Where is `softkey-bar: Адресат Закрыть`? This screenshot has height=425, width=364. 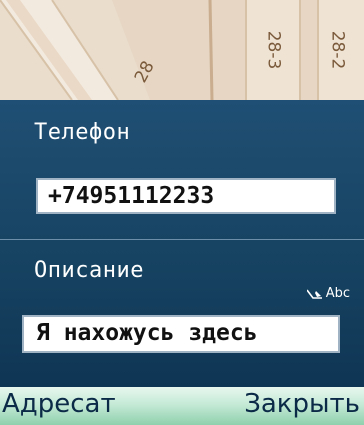 softkey-bar: Адресат Закрыть is located at coordinates (182, 406).